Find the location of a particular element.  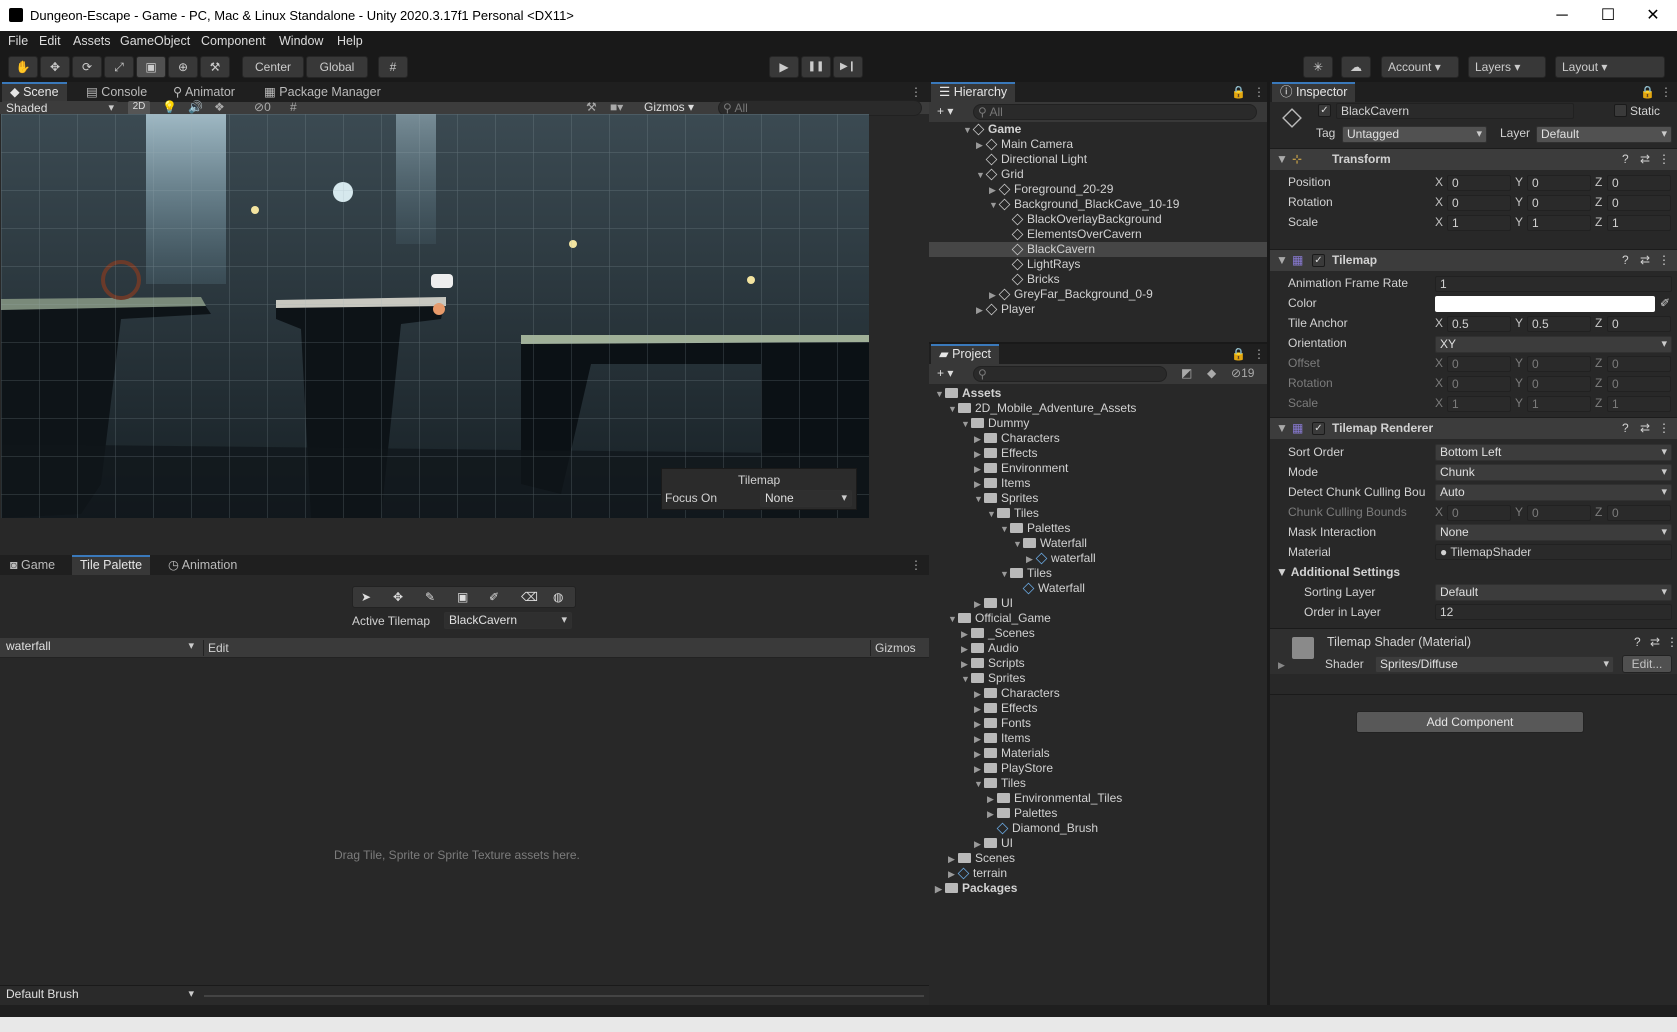

menu-gameobject: GameObject is located at coordinates (155, 41).